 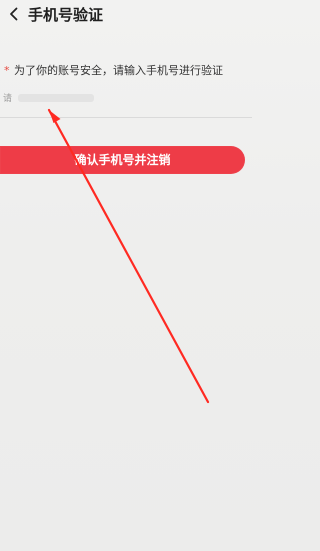 I want to click on verification-notice: * 为了你的账号安全，请输入手机号进行验证, so click(x=113, y=71).